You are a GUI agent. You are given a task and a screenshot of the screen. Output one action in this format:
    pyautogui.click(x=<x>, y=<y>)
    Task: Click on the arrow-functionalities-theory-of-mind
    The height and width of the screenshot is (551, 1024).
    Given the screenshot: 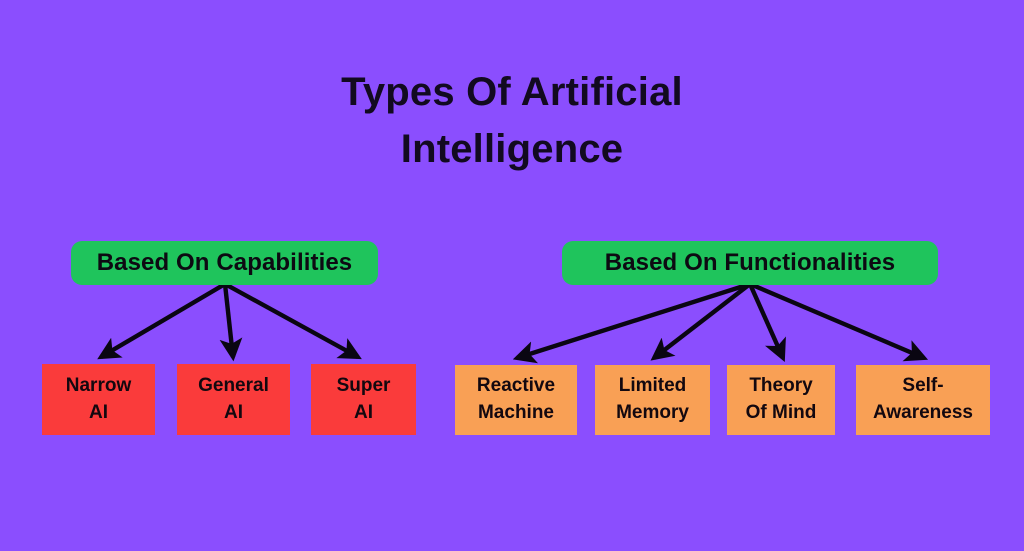 What is the action you would take?
    pyautogui.click(x=766, y=323)
    